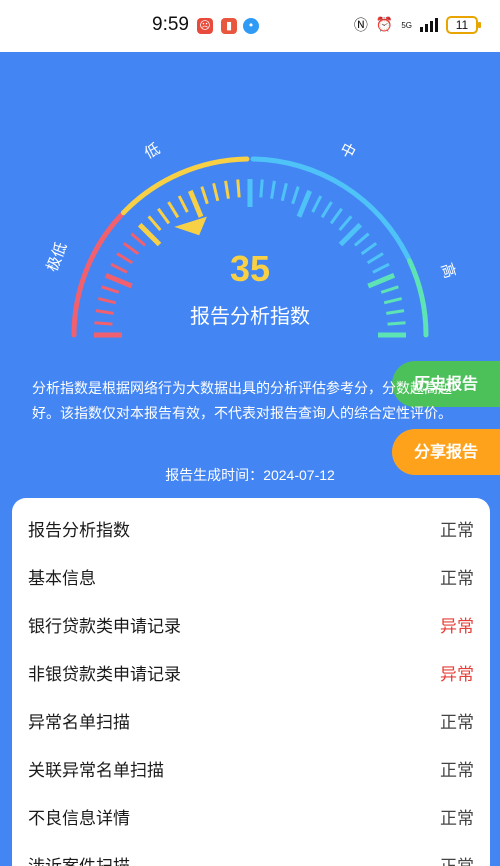  Describe the element at coordinates (406, 25) in the screenshot. I see `network-label: 5G` at that location.